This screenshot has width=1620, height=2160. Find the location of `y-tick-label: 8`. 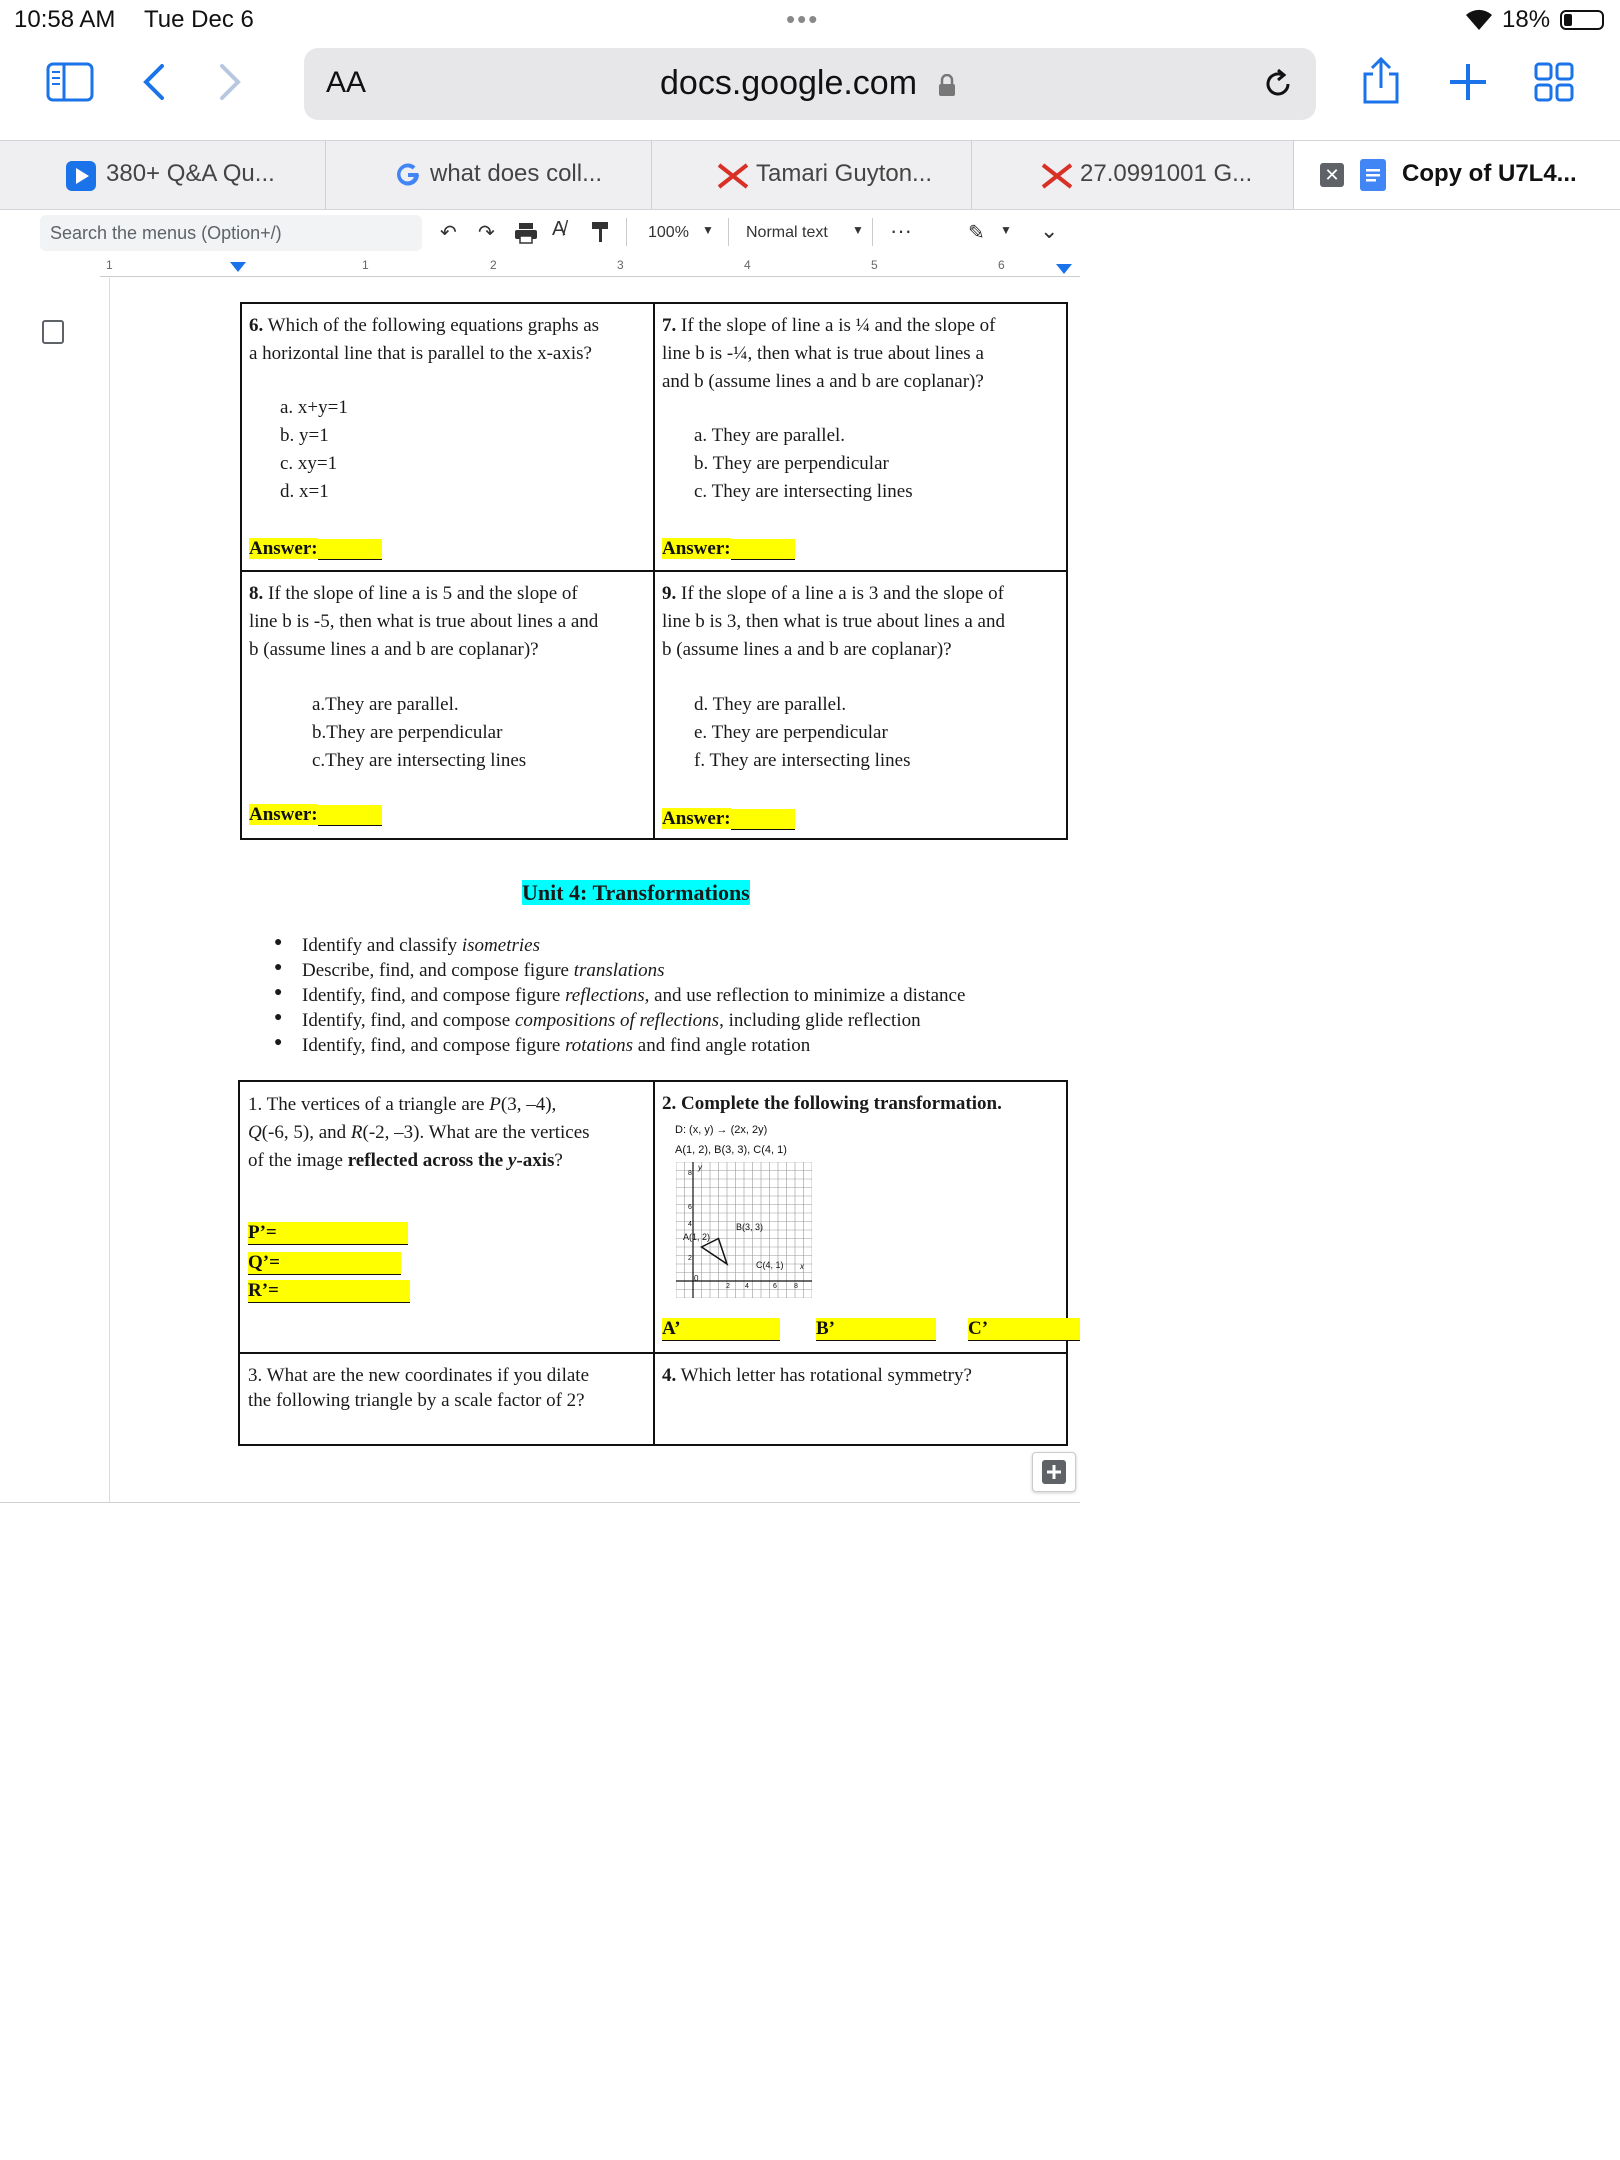

y-tick-label: 8 is located at coordinates (690, 1173).